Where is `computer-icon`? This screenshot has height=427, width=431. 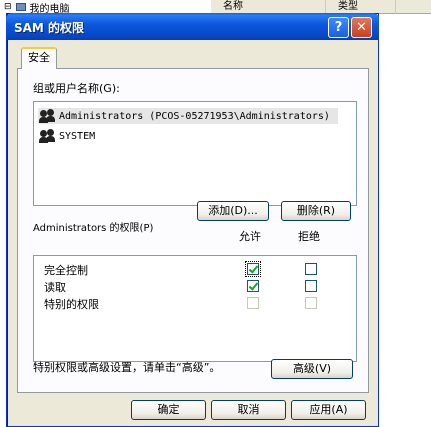 computer-icon is located at coordinates (20, 7).